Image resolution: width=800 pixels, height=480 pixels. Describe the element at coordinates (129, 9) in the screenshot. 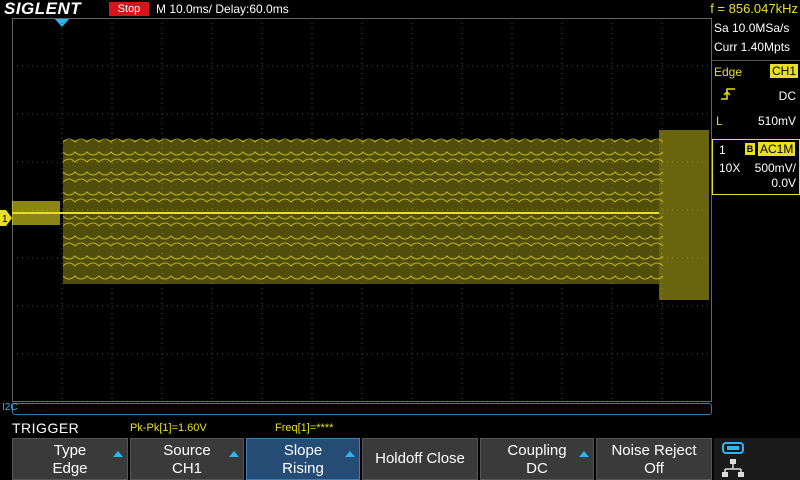

I see `run-stop-status: Stop` at that location.